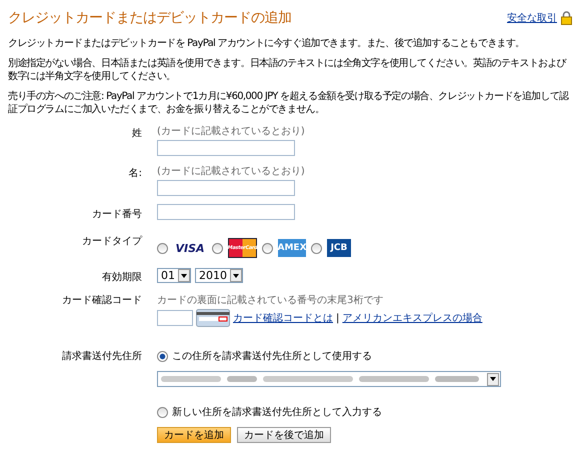 This screenshot has width=580, height=462. Describe the element at coordinates (174, 275) in the screenshot. I see `month-select: 01` at that location.